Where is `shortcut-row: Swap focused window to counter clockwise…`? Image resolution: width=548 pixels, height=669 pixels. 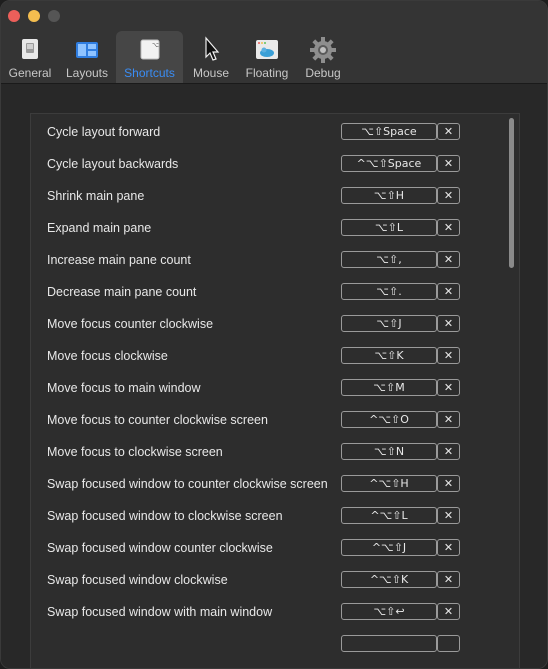
shortcut-row: Swap focused window to counter clockwise… is located at coordinates (266, 484).